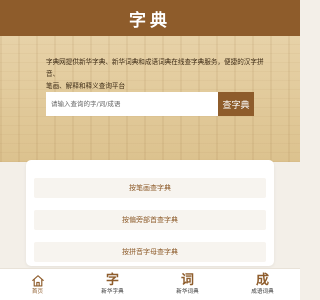 The image size is (320, 300). I want to click on search-form: 查字典, so click(150, 104).